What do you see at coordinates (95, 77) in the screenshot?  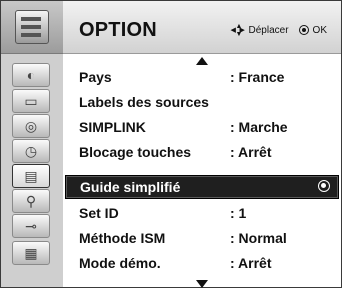 I see `item-label: Pays` at bounding box center [95, 77].